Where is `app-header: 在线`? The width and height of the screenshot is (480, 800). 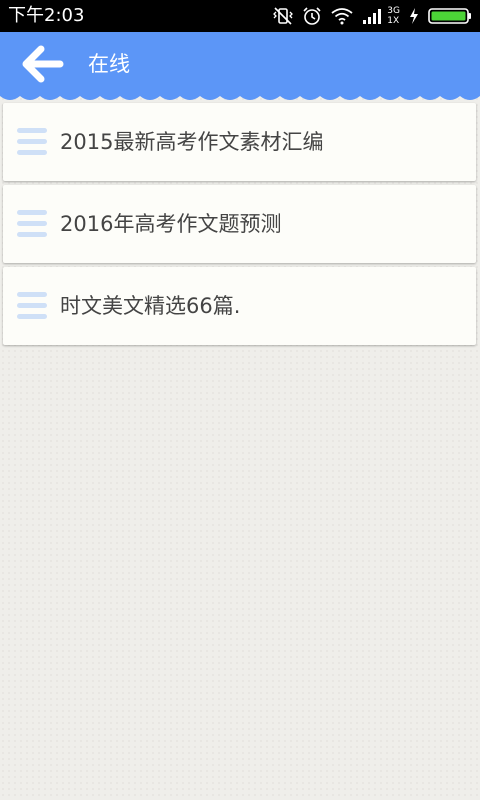 app-header: 在线 is located at coordinates (240, 64).